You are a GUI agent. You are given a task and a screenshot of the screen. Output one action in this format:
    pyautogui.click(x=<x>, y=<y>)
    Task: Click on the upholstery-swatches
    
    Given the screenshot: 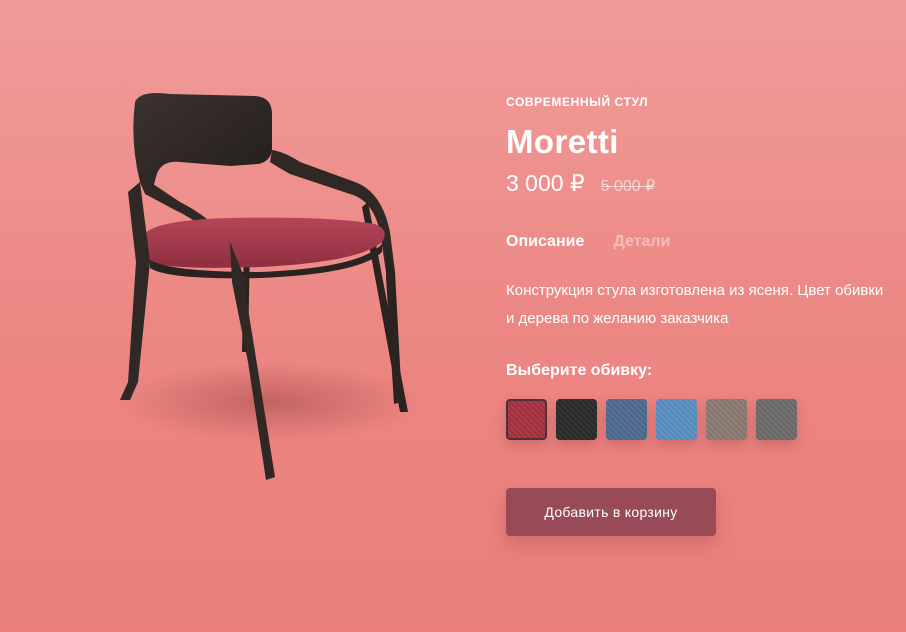 What is the action you would take?
    pyautogui.click(x=696, y=419)
    